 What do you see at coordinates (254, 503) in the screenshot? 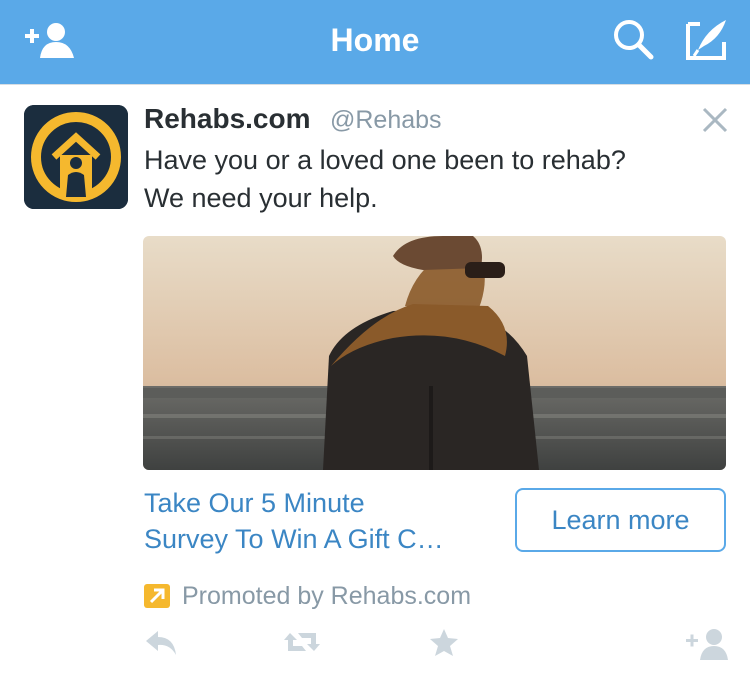
I see `card-title-line: Take Our 5 Minute` at bounding box center [254, 503].